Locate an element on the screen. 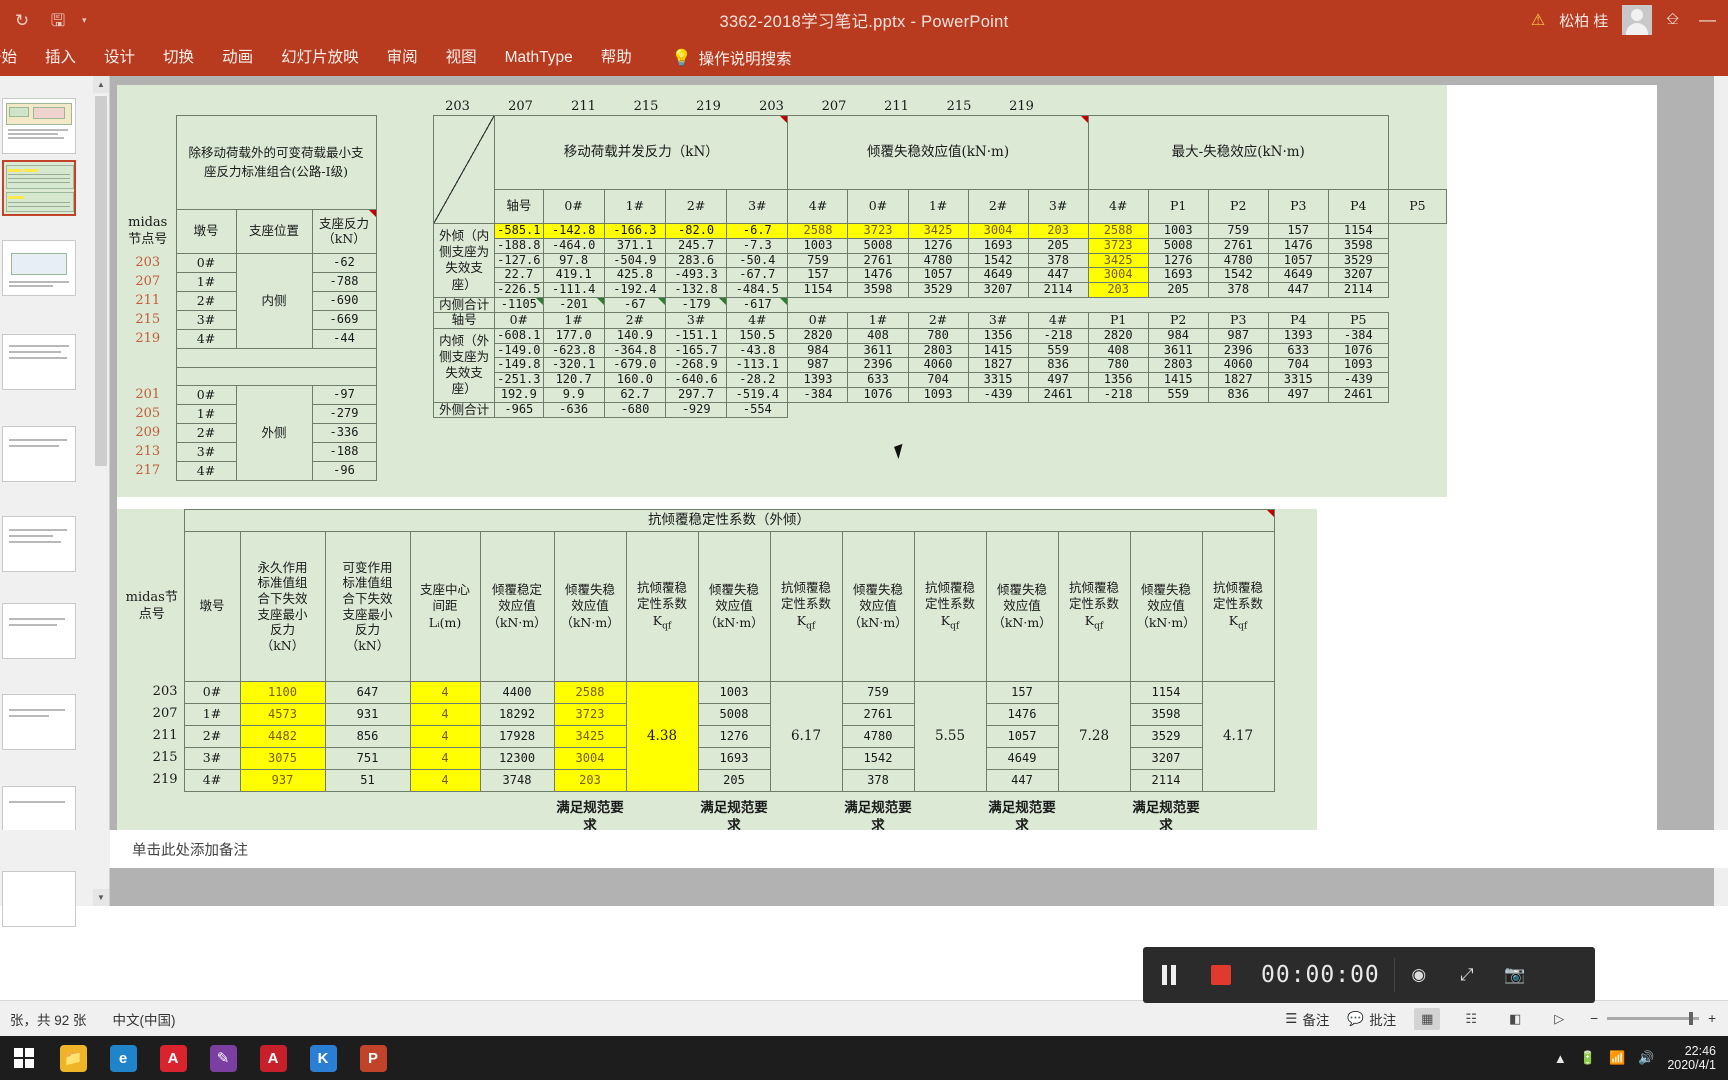 Image resolution: width=1728 pixels, height=1080 pixels. tab-home: 开始 is located at coordinates (15, 58).